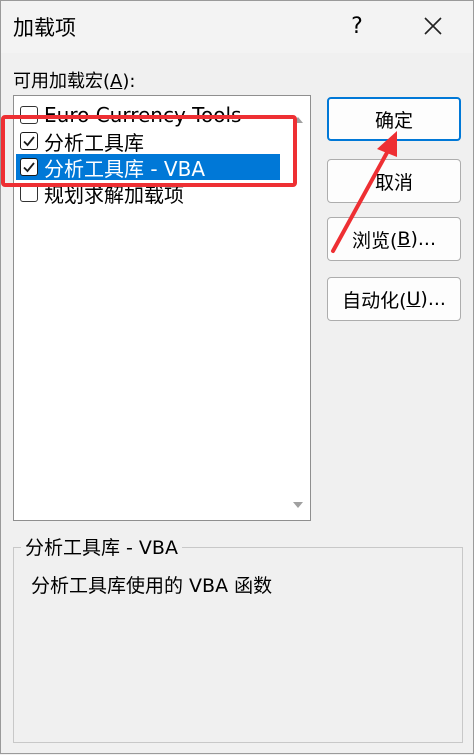 The height and width of the screenshot is (755, 474). I want to click on description-title: 分析工具库 - VBA, so click(101, 546).